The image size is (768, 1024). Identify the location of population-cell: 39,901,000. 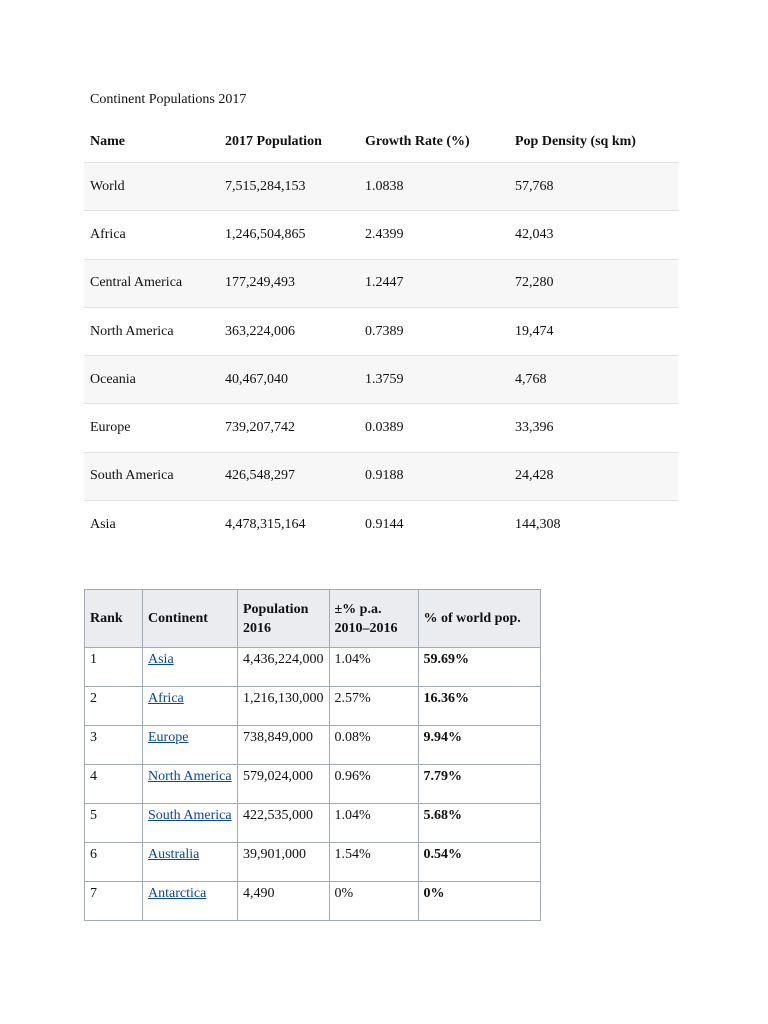
(283, 862).